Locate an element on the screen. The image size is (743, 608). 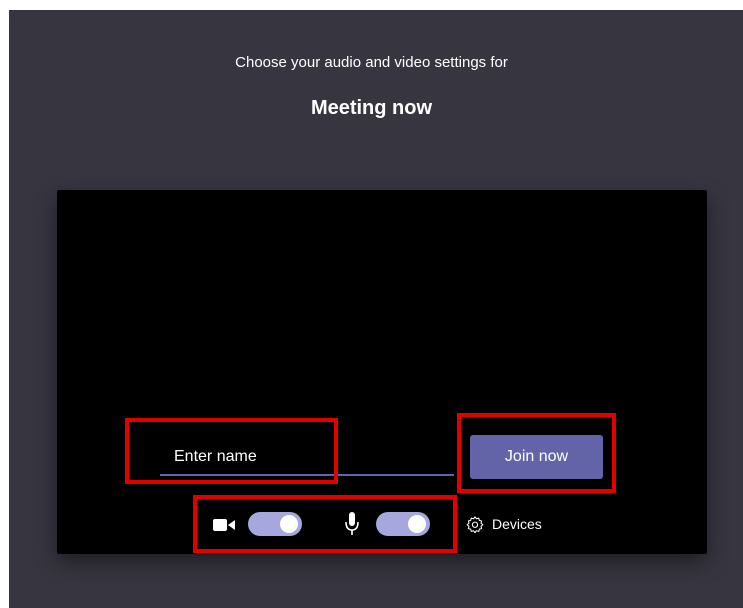
camera-icon is located at coordinates (224, 525).